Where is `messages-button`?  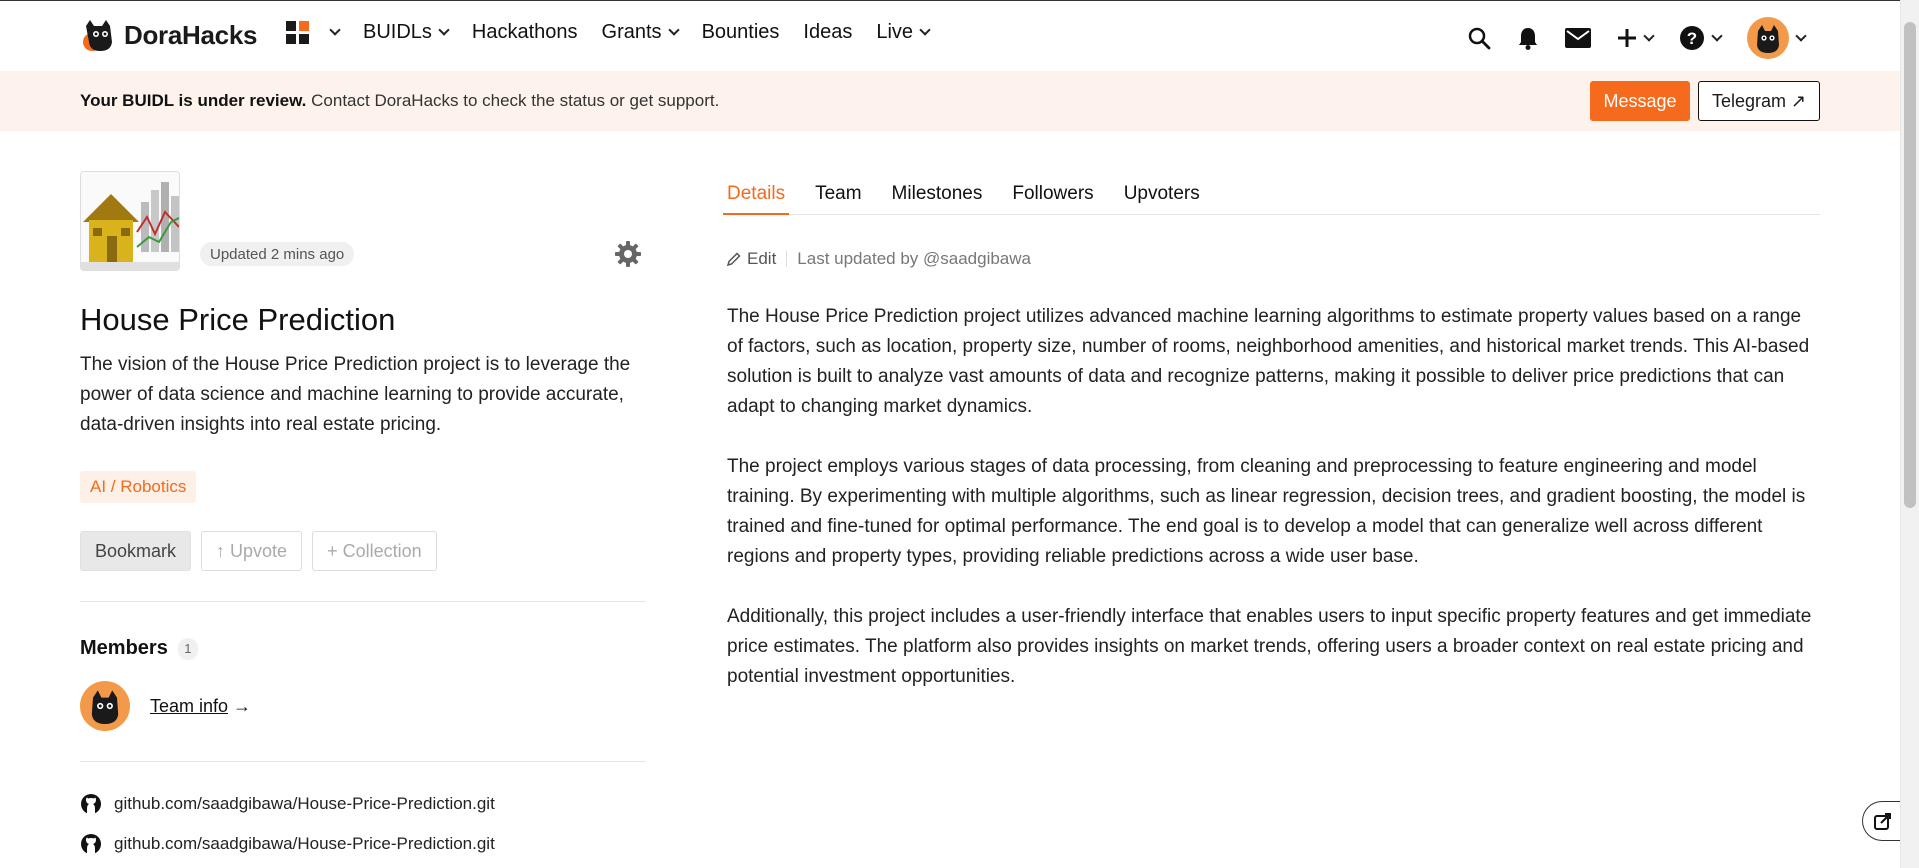
messages-button is located at coordinates (1578, 38).